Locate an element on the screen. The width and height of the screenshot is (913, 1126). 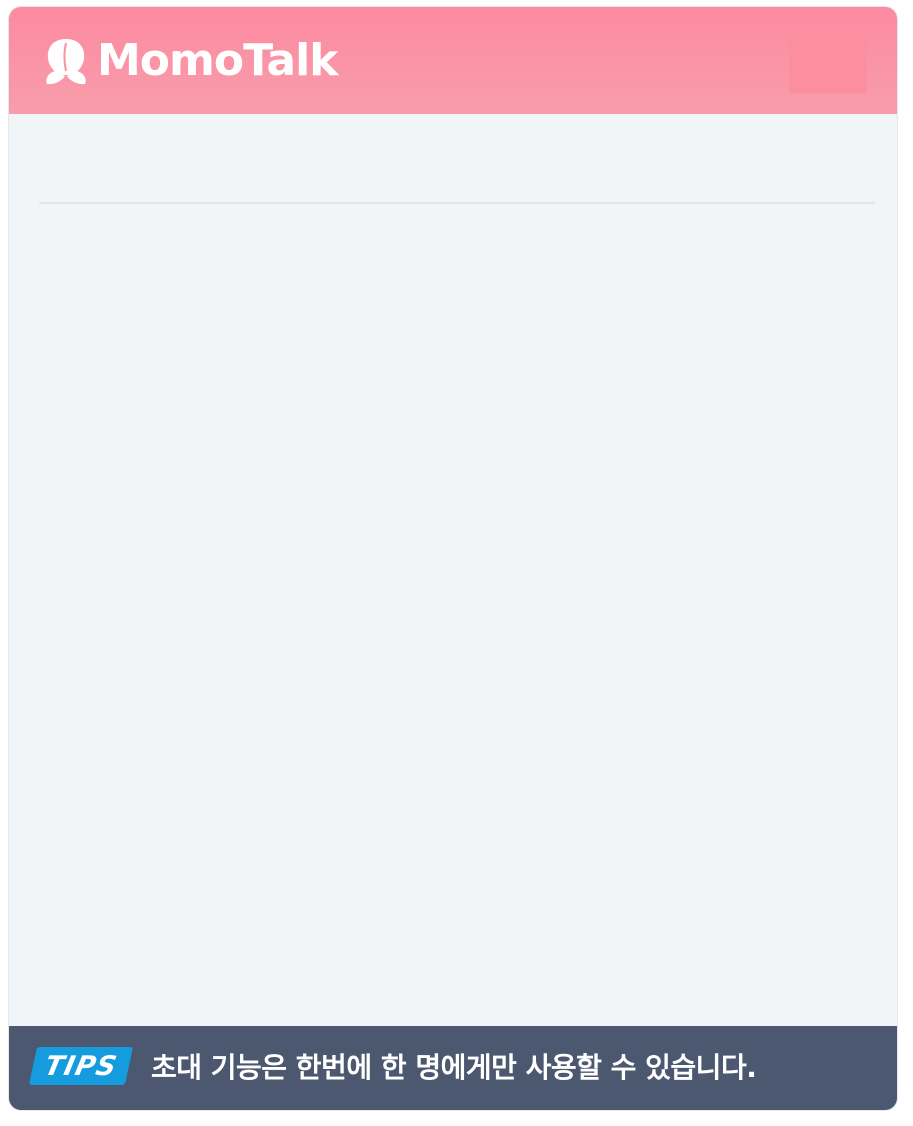
brand: MomoTalk is located at coordinates (189, 61).